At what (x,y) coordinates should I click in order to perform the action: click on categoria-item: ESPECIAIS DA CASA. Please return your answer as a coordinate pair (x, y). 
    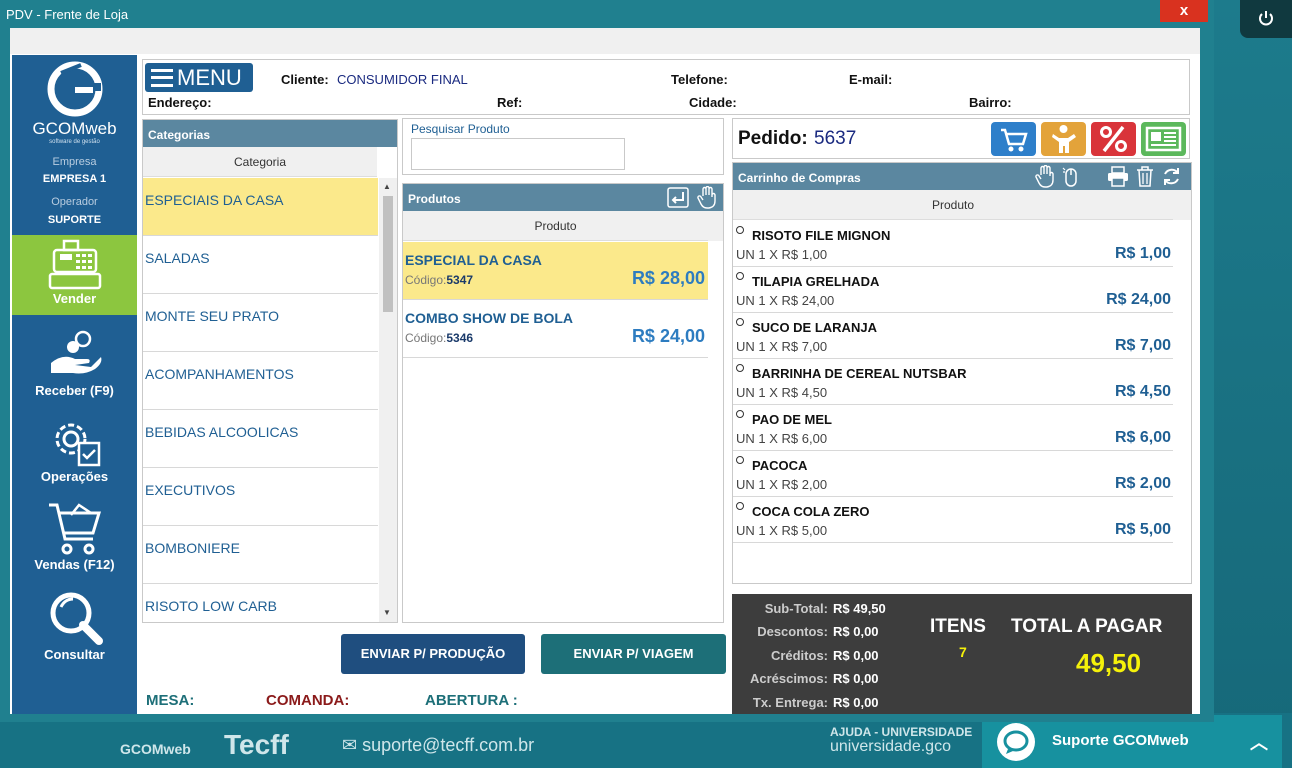
    Looking at the image, I should click on (260, 207).